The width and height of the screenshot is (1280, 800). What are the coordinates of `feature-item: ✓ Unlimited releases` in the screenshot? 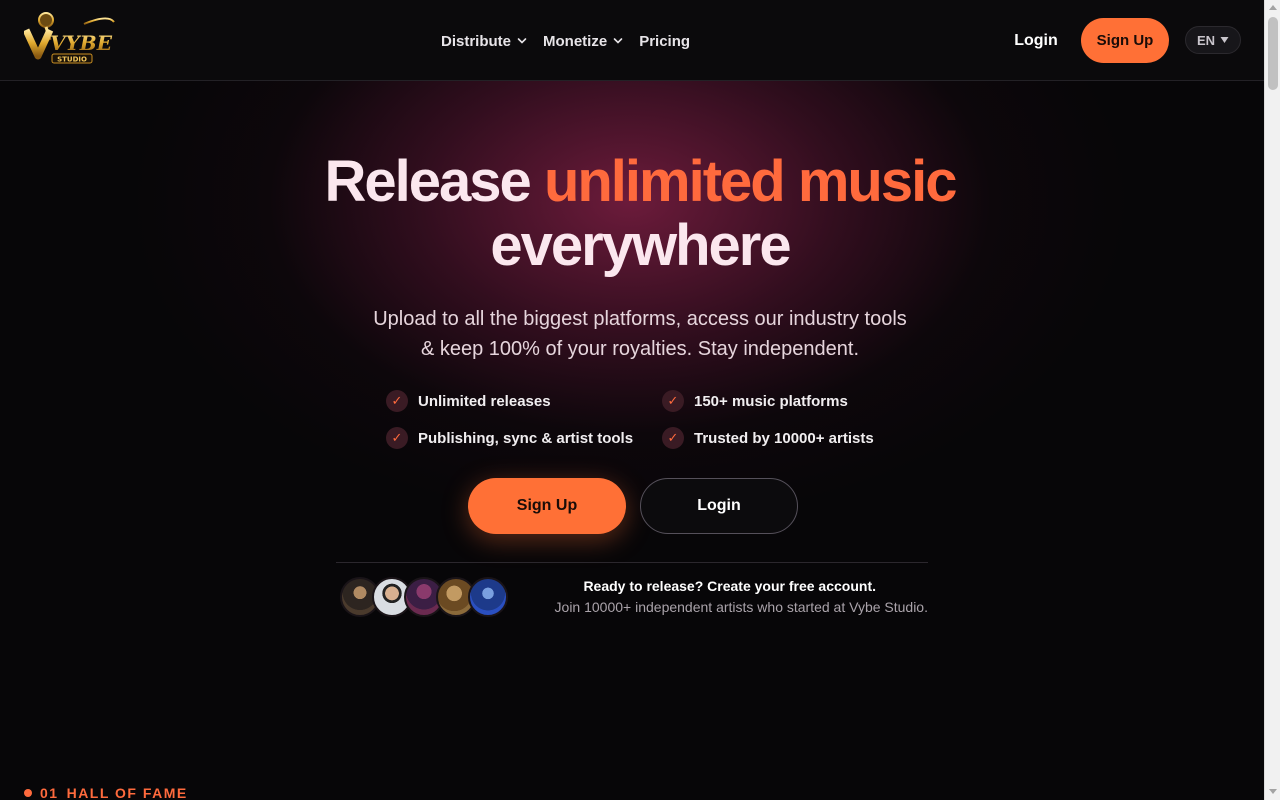 It's located at (468, 401).